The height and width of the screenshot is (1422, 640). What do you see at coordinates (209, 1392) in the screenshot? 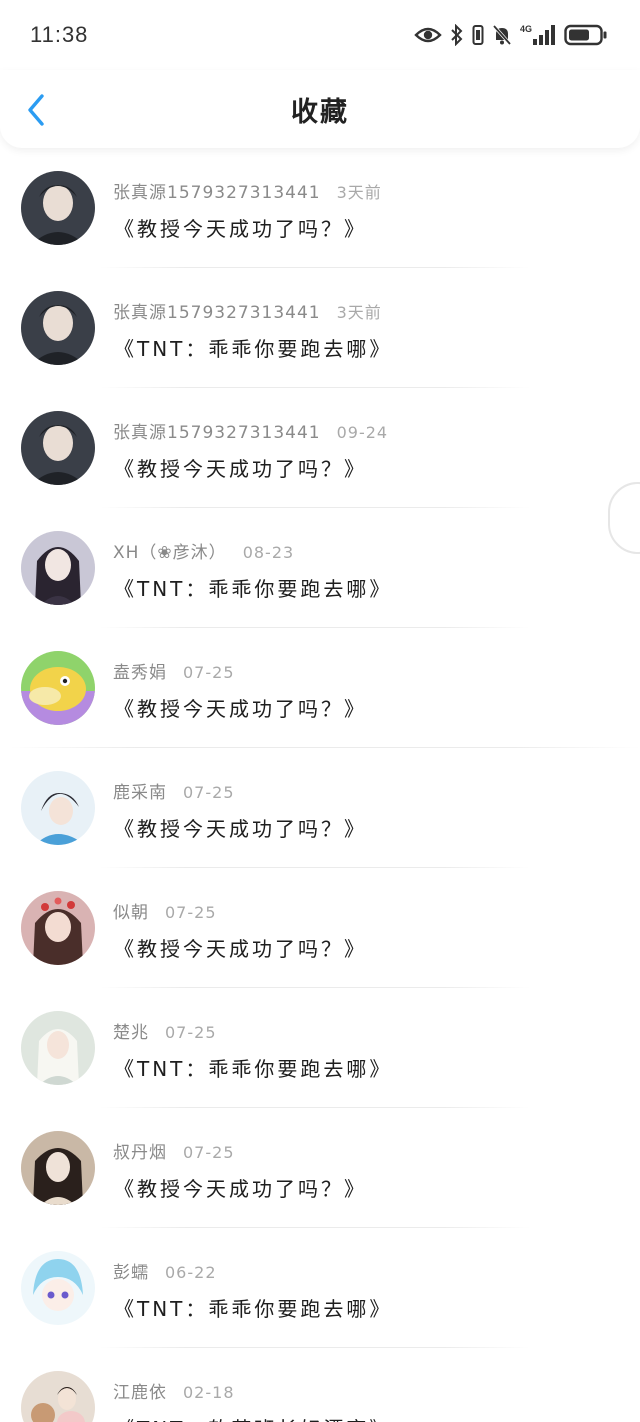
I see `timestamp: 02-18` at bounding box center [209, 1392].